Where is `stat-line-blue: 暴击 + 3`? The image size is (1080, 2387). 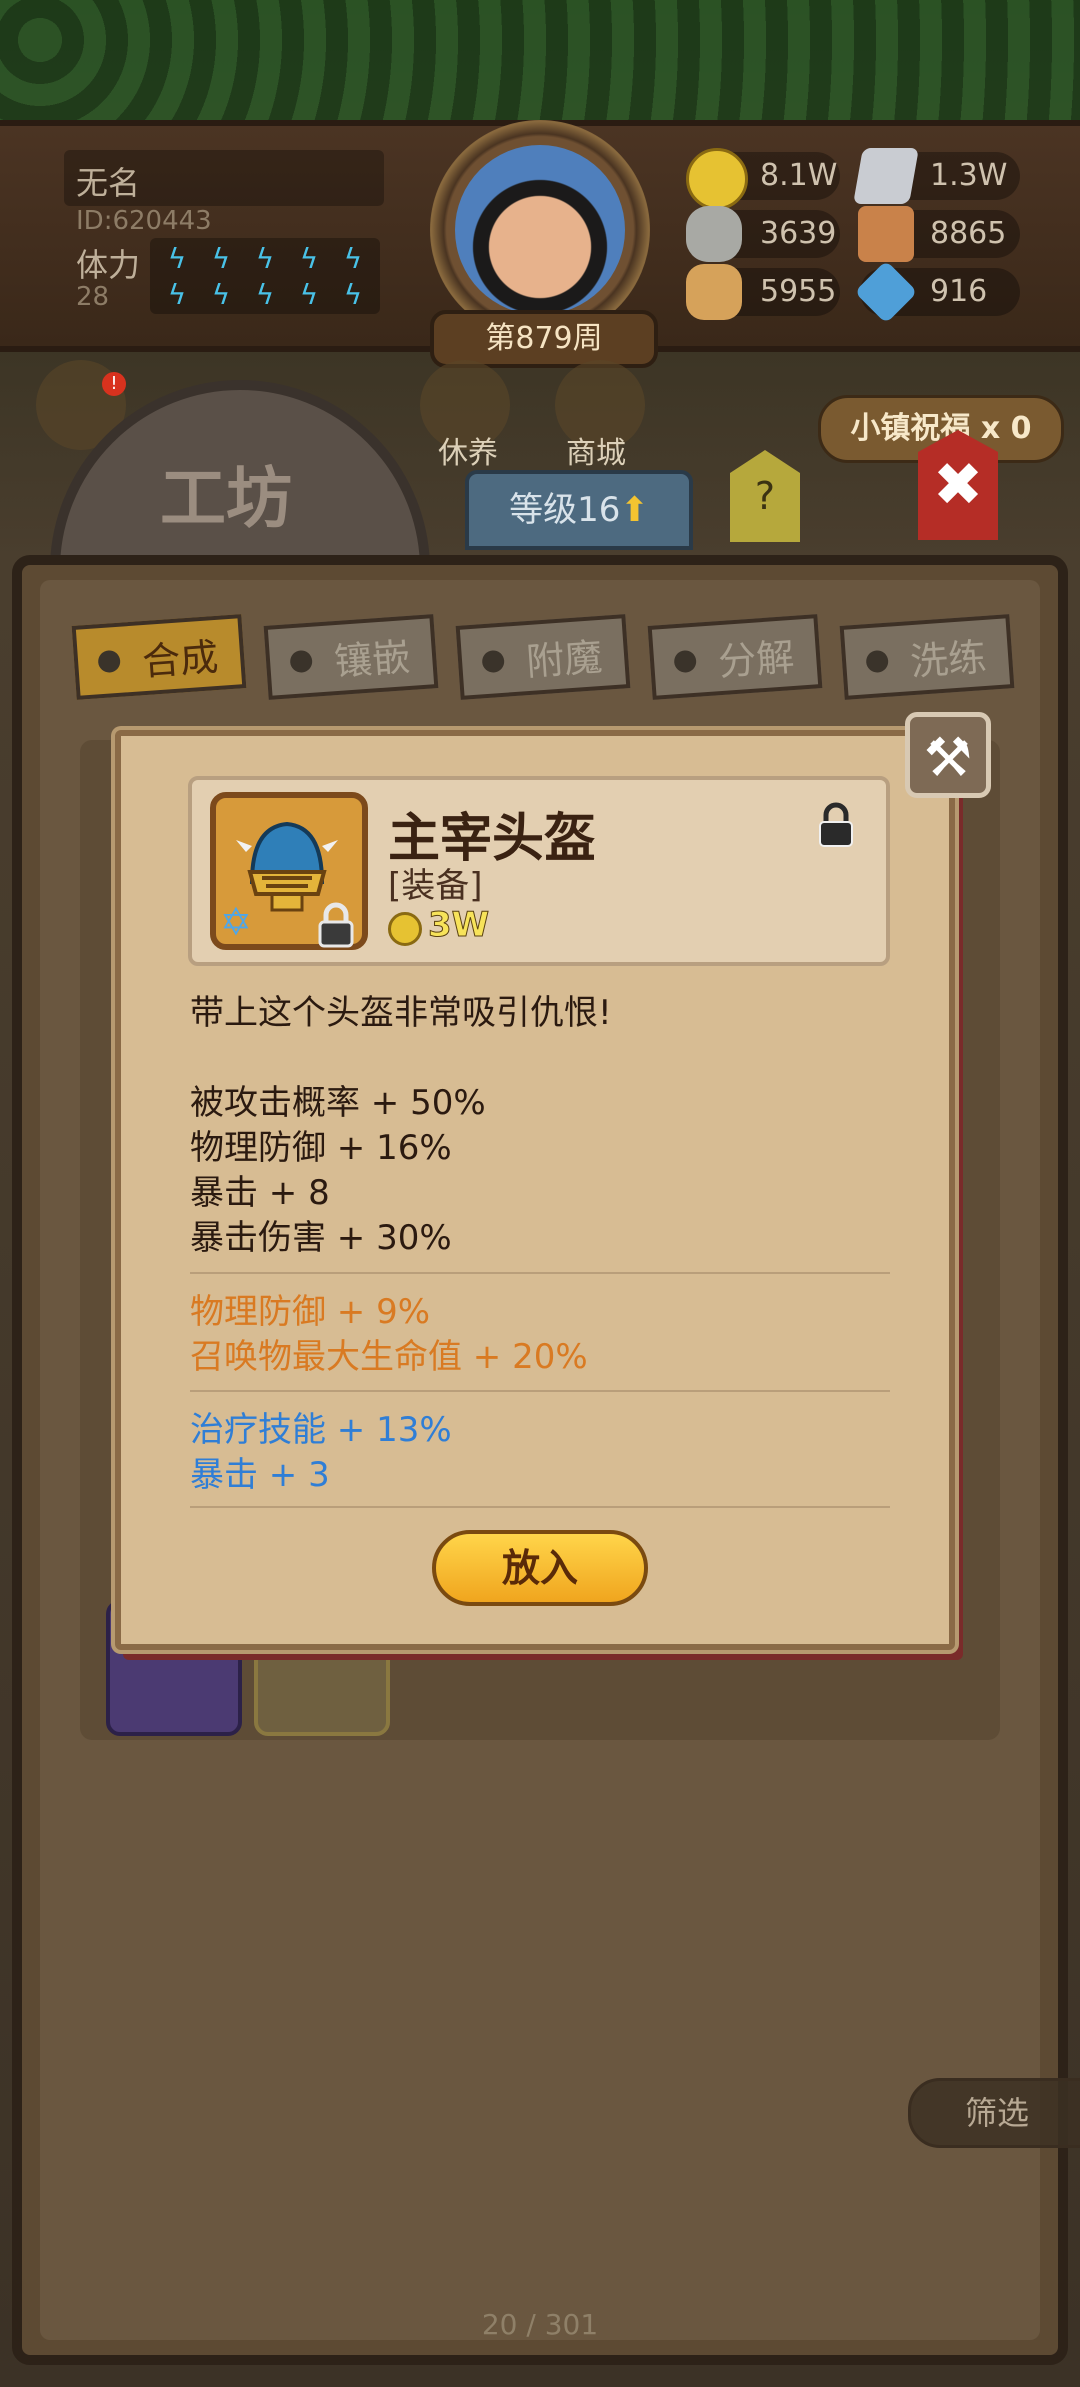 stat-line-blue: 暴击 + 3 is located at coordinates (260, 1475).